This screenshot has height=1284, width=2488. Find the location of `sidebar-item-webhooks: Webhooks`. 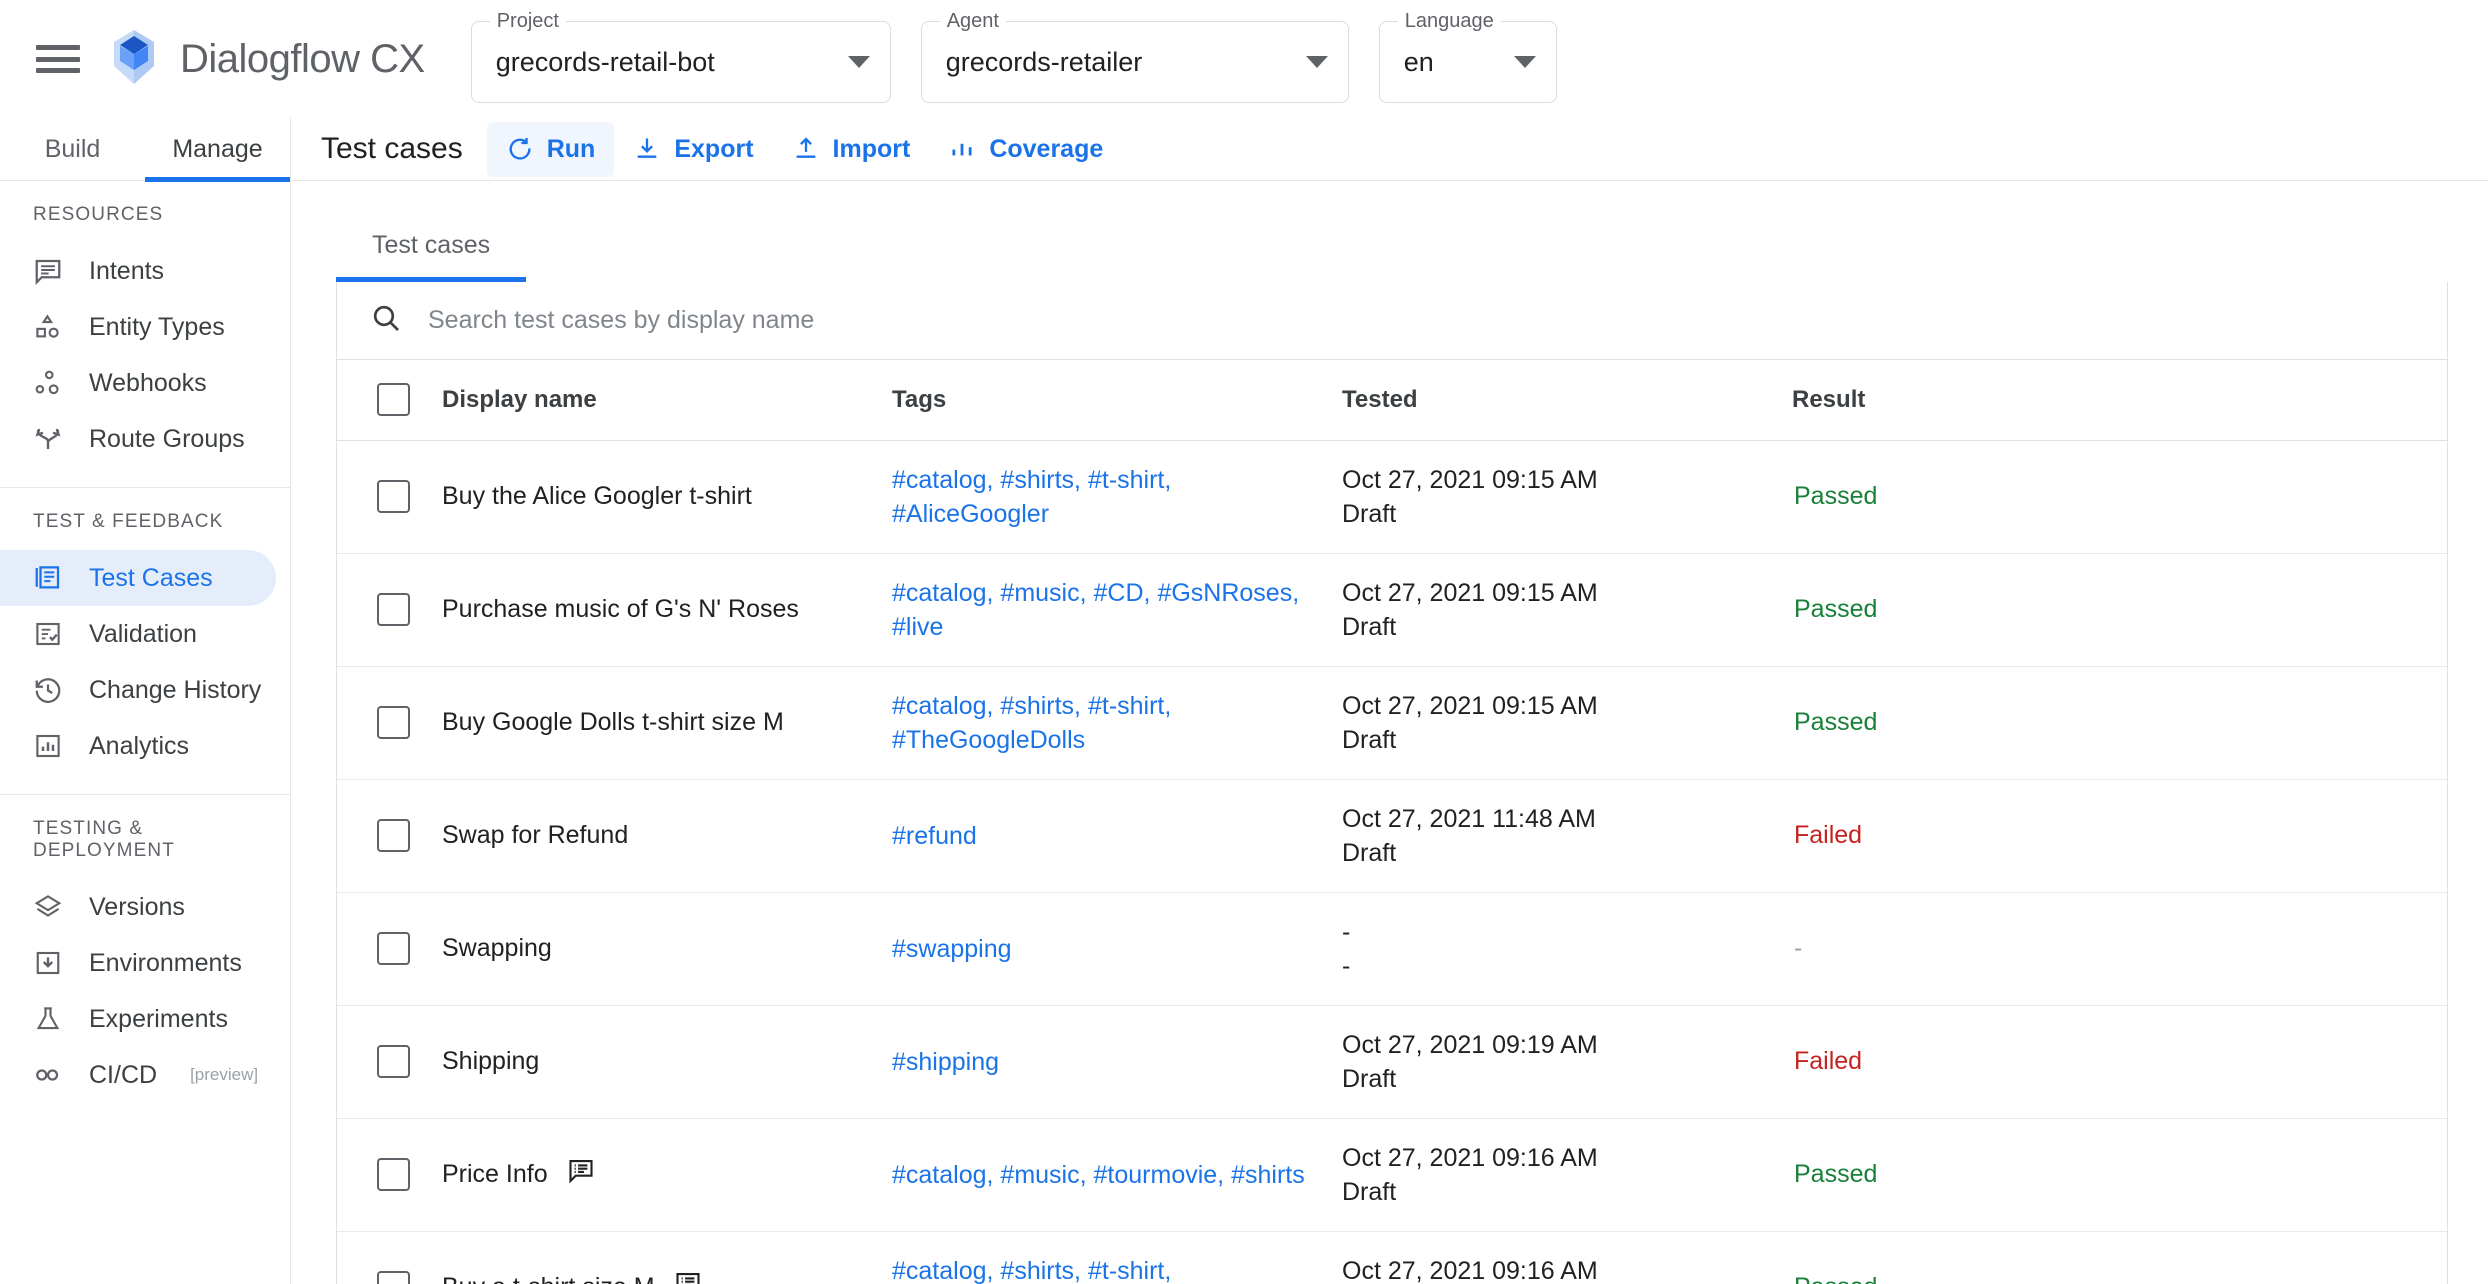

sidebar-item-webhooks: Webhooks is located at coordinates (138, 383).